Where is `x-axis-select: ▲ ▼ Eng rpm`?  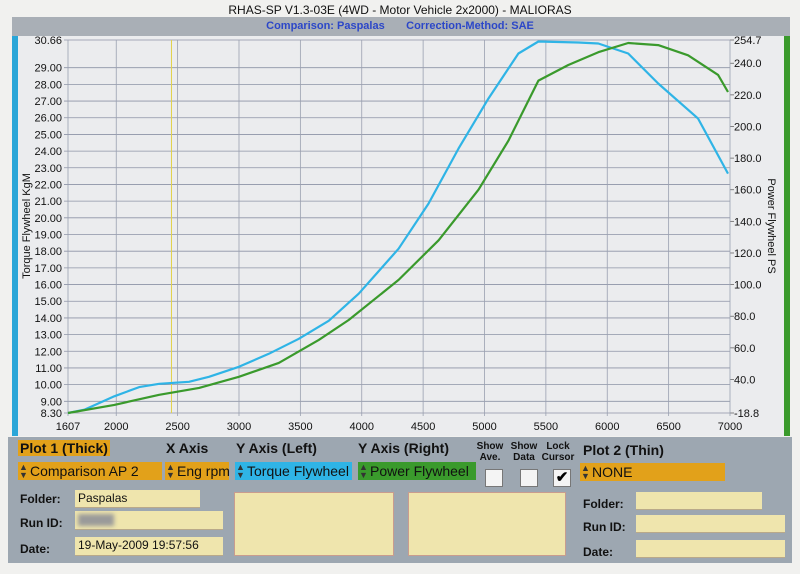
x-axis-select: ▲ ▼ Eng rpm is located at coordinates (197, 471).